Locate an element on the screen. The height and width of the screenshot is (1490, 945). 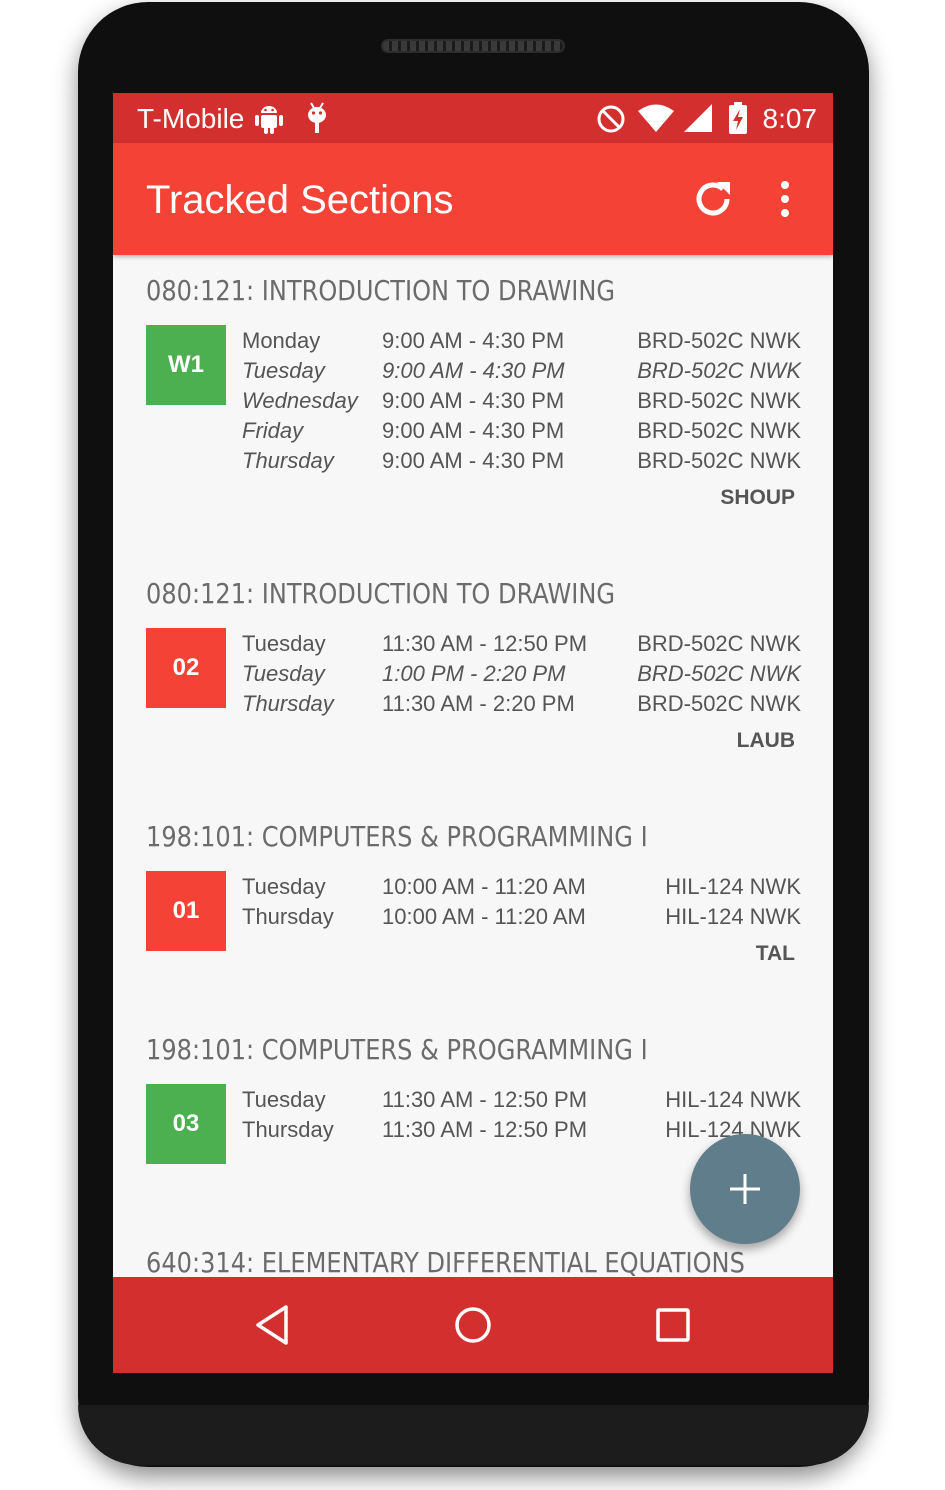
carrier-label: T-Mobile is located at coordinates (191, 118).